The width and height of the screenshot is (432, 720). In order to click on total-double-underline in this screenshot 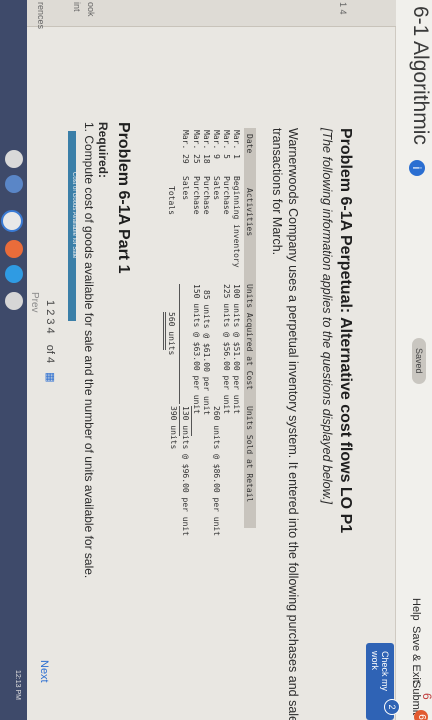, I will do `click(165, 331)`.